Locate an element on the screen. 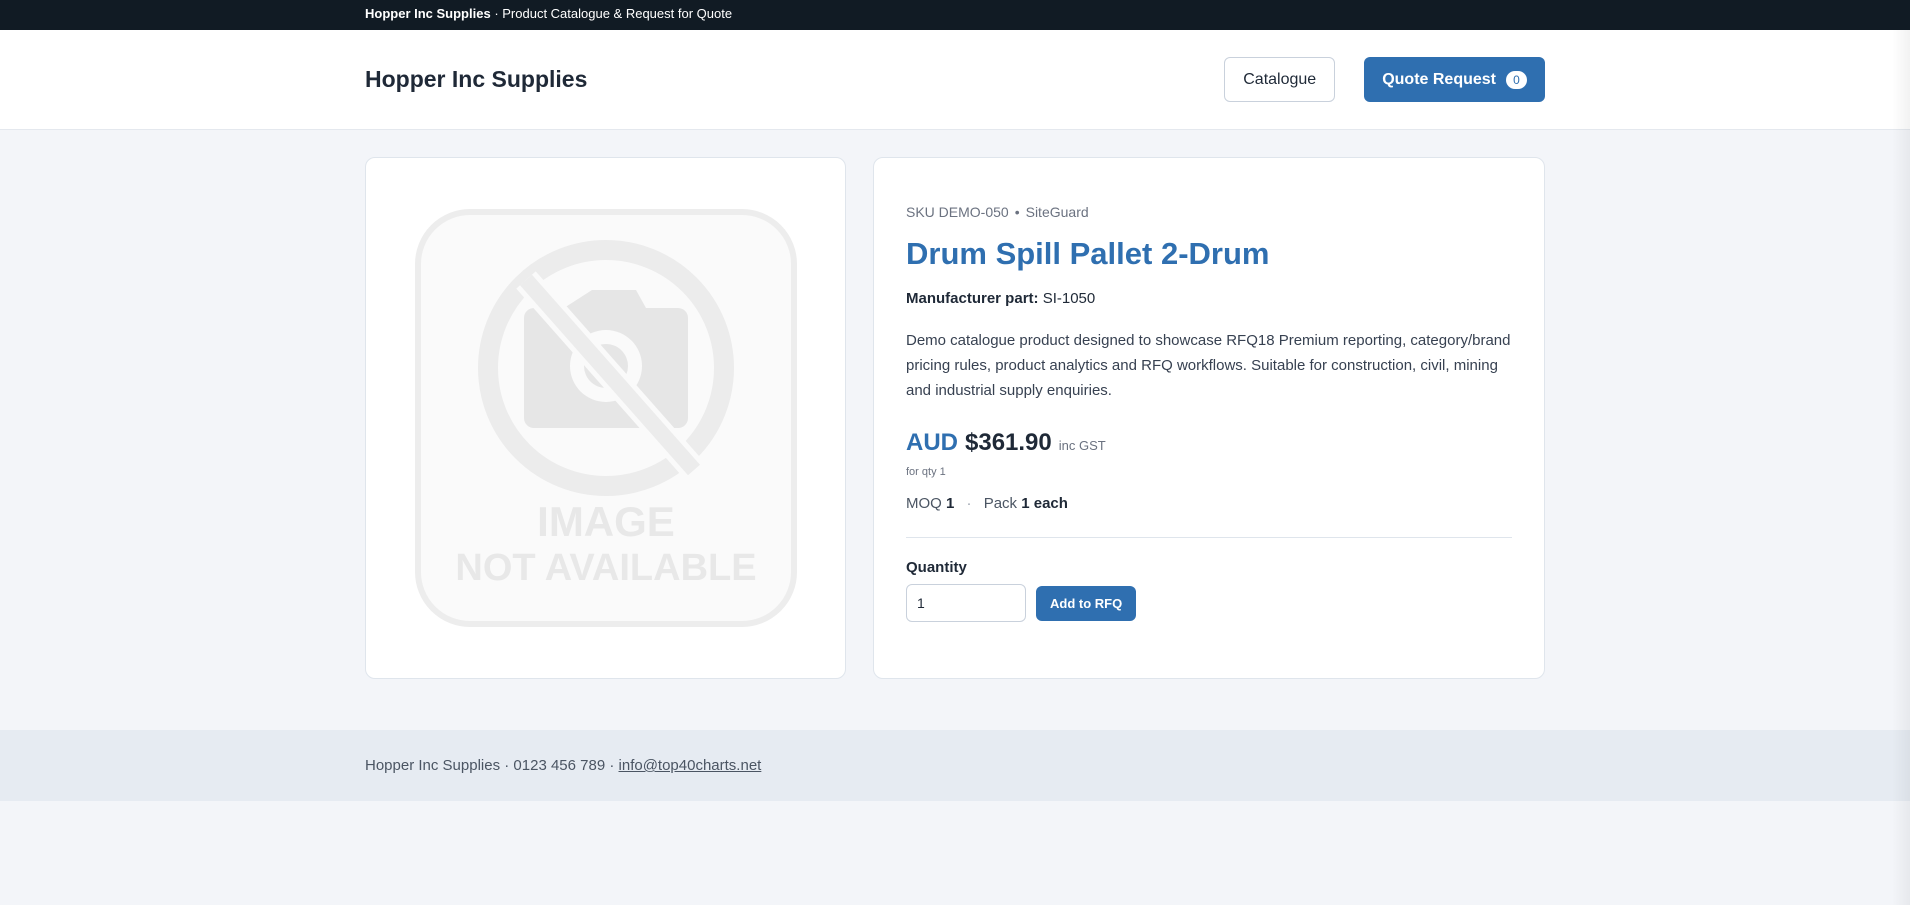  quantity-input is located at coordinates (966, 603).